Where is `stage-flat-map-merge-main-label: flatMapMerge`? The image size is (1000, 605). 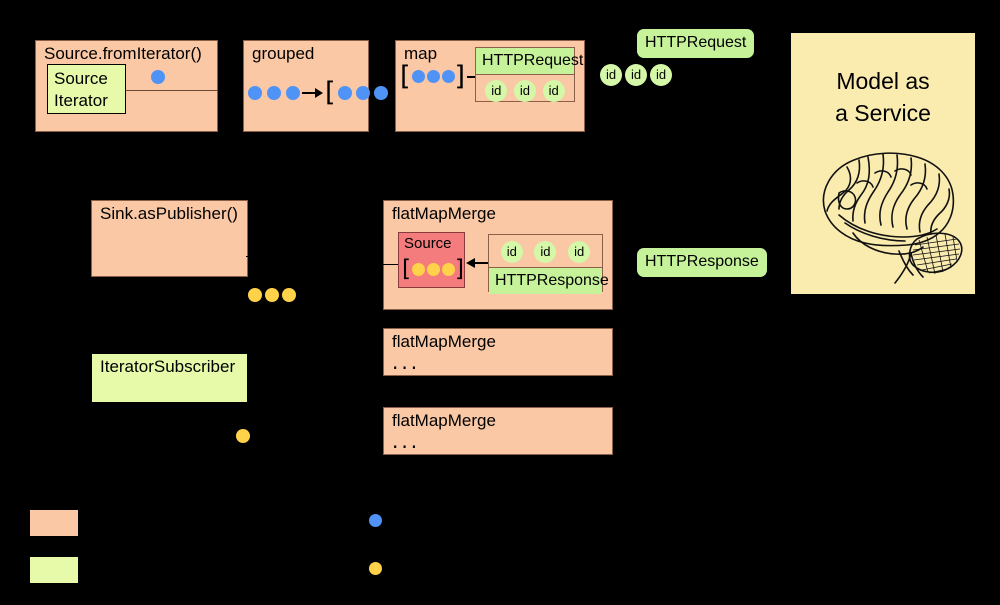 stage-flat-map-merge-main-label: flatMapMerge is located at coordinates (444, 213).